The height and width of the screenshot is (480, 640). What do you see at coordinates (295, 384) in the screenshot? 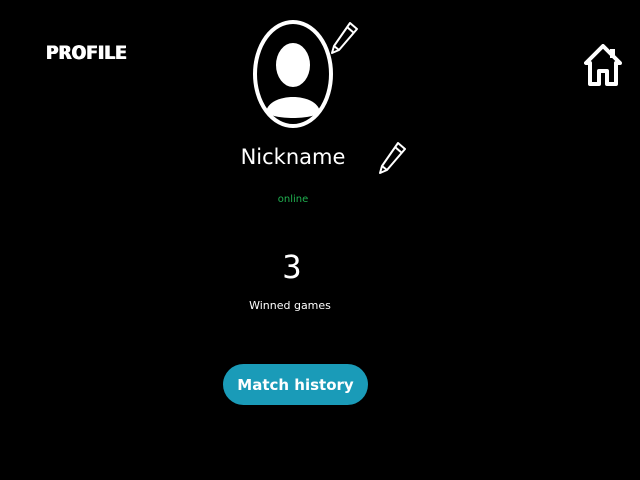
I see `match-history-button: Match history` at bounding box center [295, 384].